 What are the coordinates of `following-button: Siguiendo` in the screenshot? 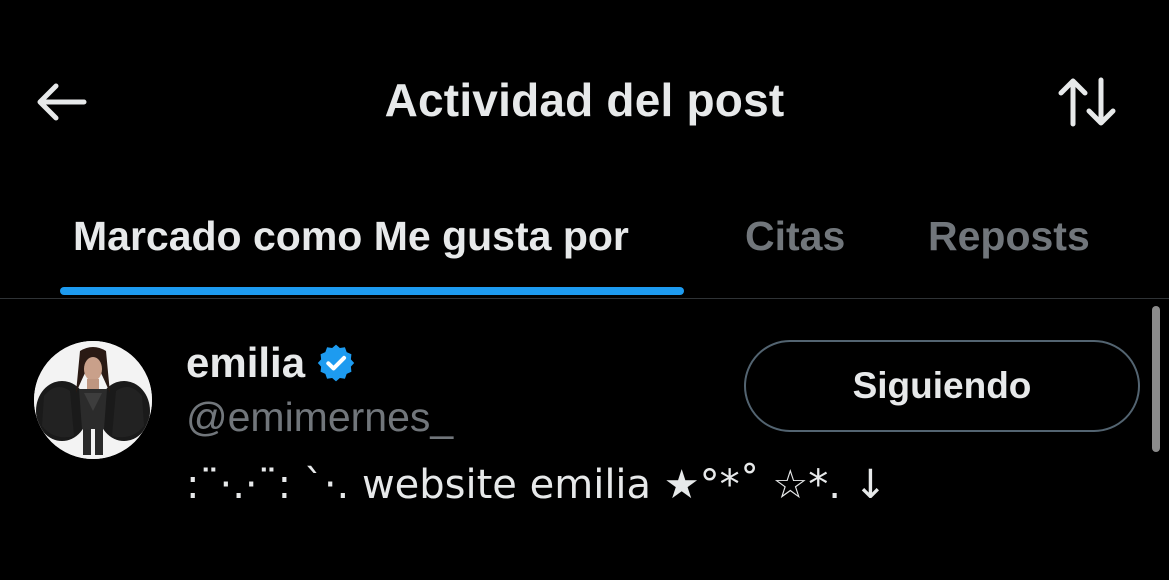 It's located at (942, 386).